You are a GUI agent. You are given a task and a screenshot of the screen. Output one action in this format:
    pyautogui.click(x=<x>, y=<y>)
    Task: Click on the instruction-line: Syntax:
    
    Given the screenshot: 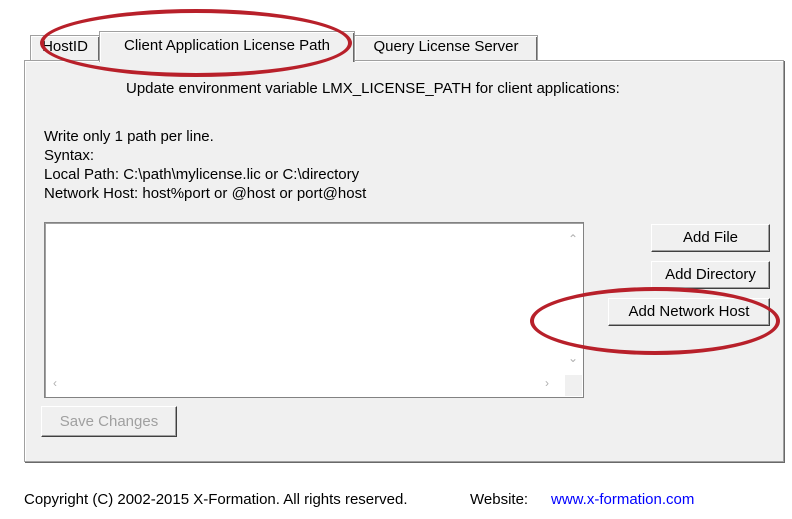 What is the action you would take?
    pyautogui.click(x=69, y=155)
    